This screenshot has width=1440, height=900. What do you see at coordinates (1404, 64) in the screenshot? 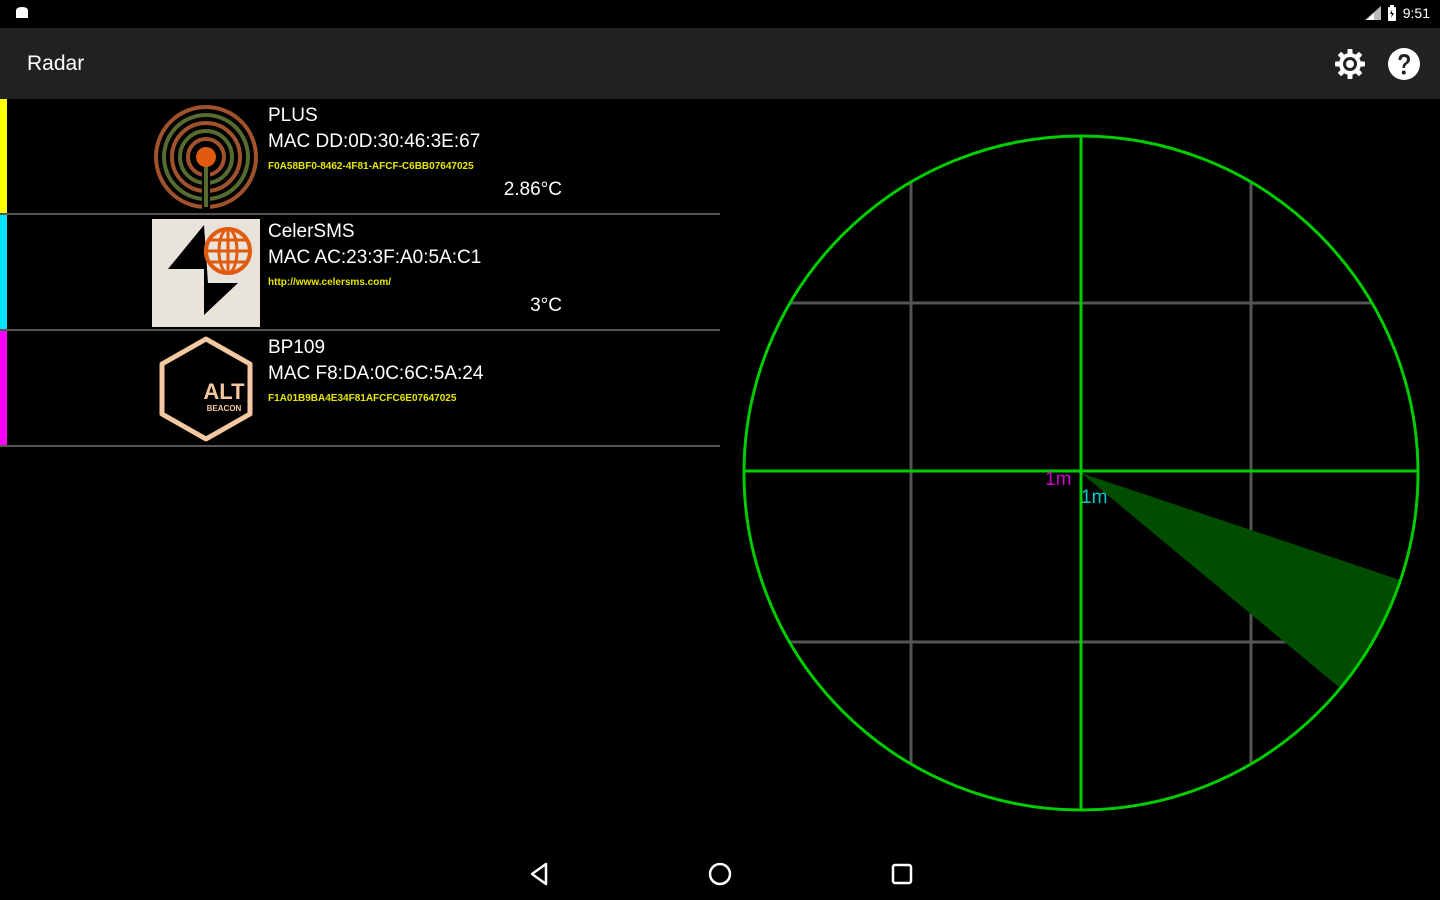
I see `help-icon` at bounding box center [1404, 64].